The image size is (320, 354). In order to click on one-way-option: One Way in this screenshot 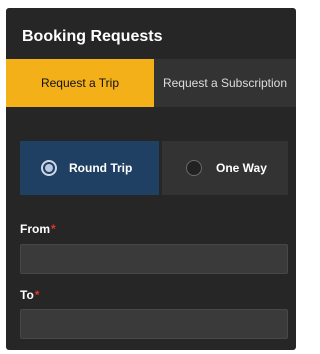, I will do `click(225, 168)`.